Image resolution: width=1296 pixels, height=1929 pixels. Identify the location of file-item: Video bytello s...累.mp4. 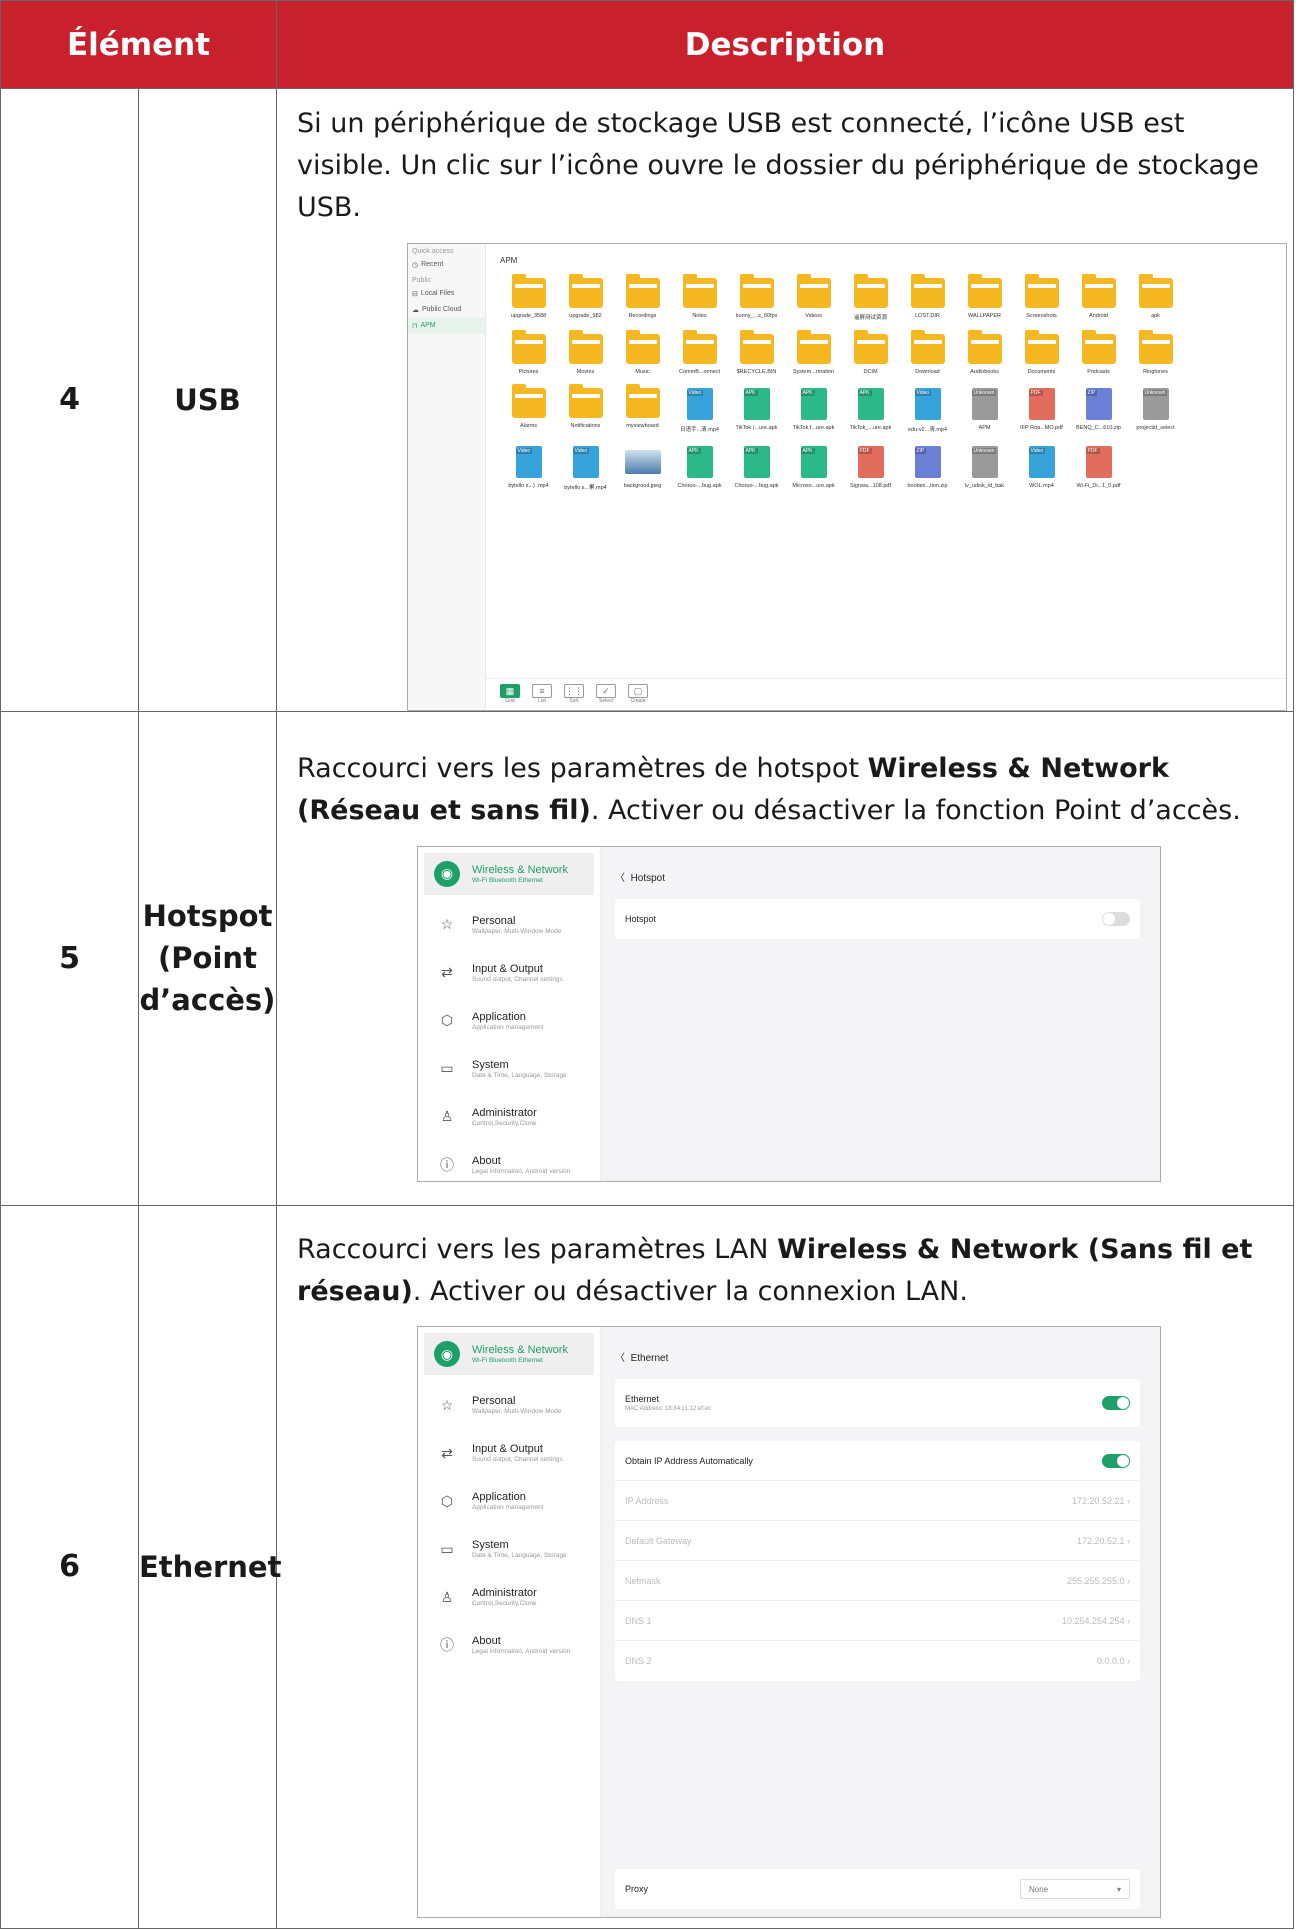
(585, 468).